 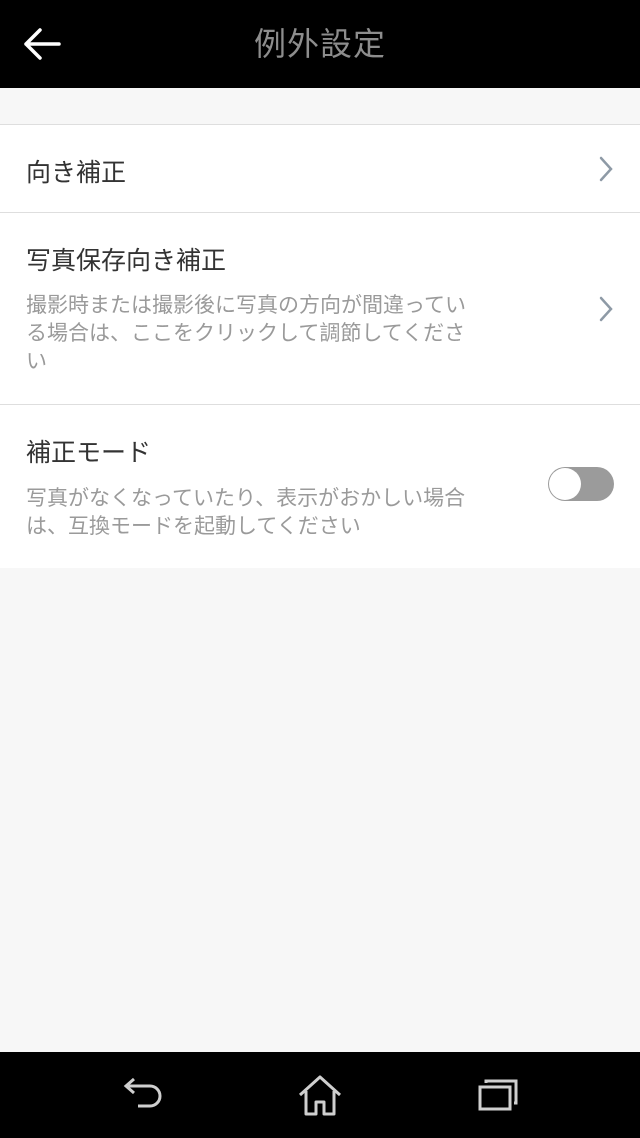 I want to click on system-nav-bar, so click(x=320, y=1095).